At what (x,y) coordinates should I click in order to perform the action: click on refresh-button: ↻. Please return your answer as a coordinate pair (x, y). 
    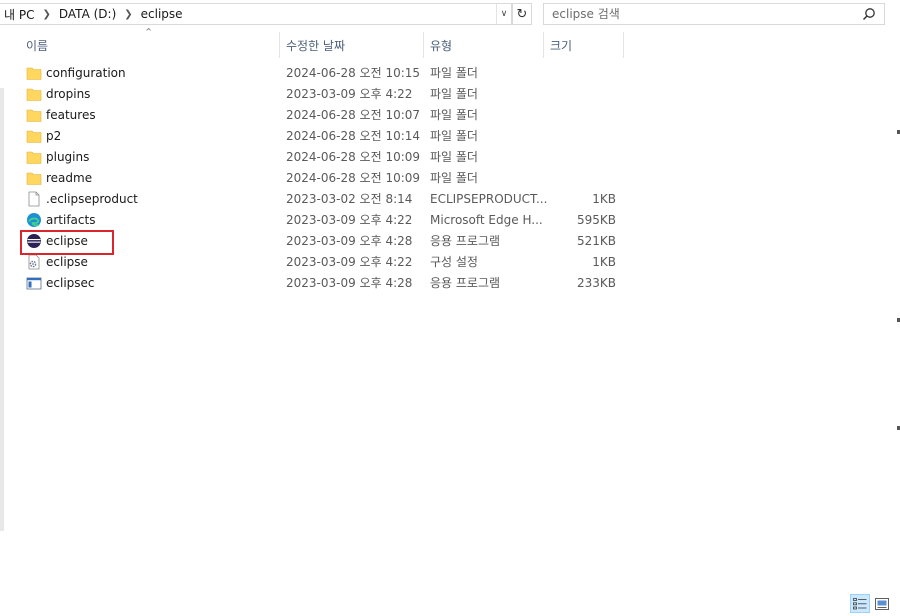
    Looking at the image, I should click on (522, 14).